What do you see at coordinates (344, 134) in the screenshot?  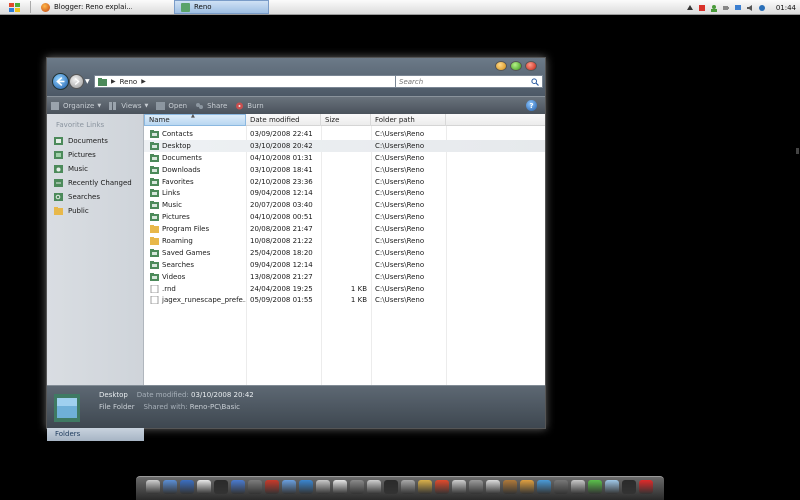 I see `table-row: Contacts 03/09/2008 22:41 C:\Users\Reno` at bounding box center [344, 134].